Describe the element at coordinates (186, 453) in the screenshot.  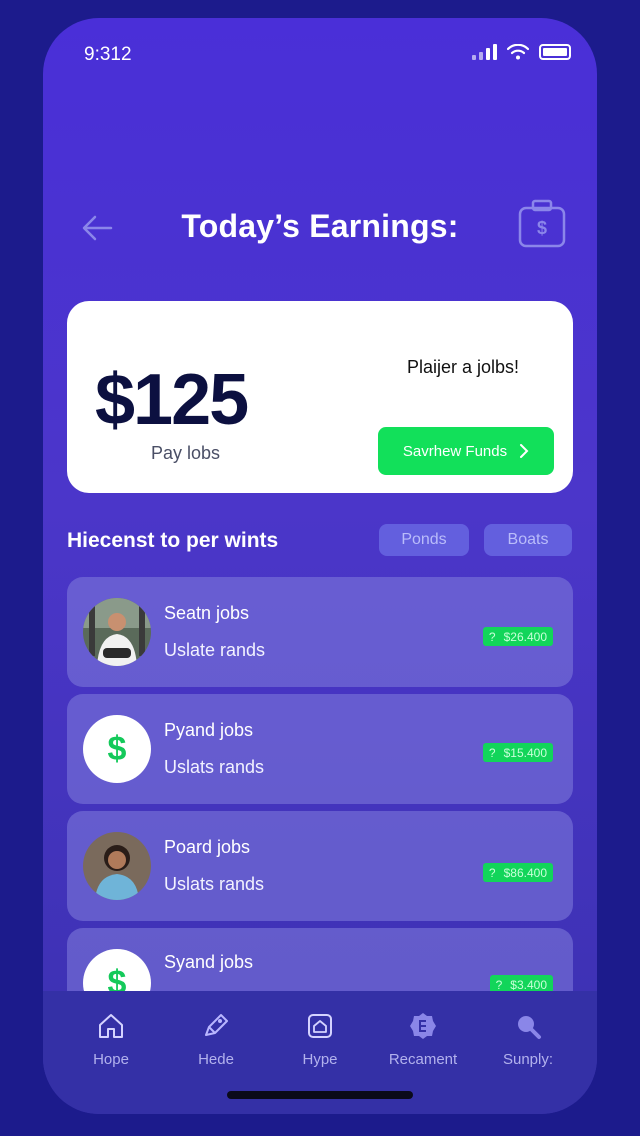
I see `earnings-subtitle: Pay lobs` at that location.